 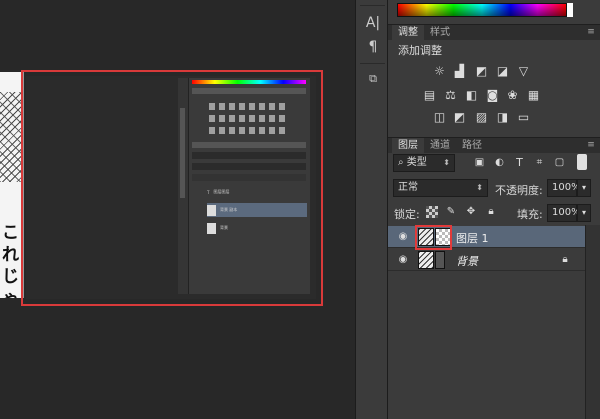 I want to click on tab-paths: 路径, so click(x=472, y=146).